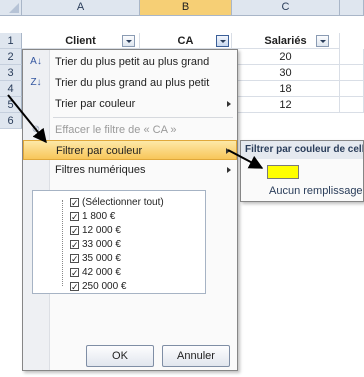 The width and height of the screenshot is (364, 377). Describe the element at coordinates (322, 41) in the screenshot. I see `filter-dropdown-salaries` at that location.